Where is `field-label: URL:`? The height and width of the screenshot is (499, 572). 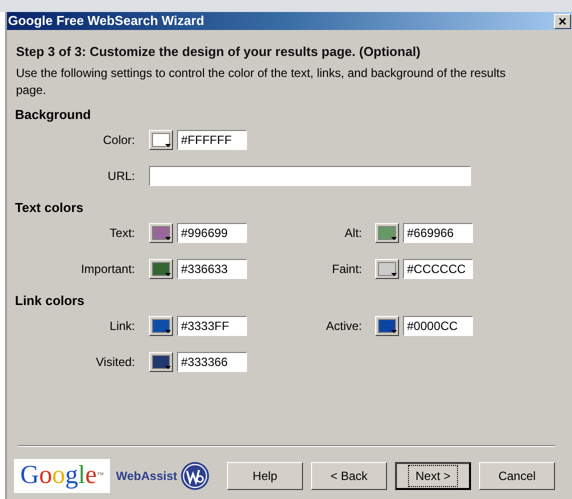 field-label: URL: is located at coordinates (120, 176).